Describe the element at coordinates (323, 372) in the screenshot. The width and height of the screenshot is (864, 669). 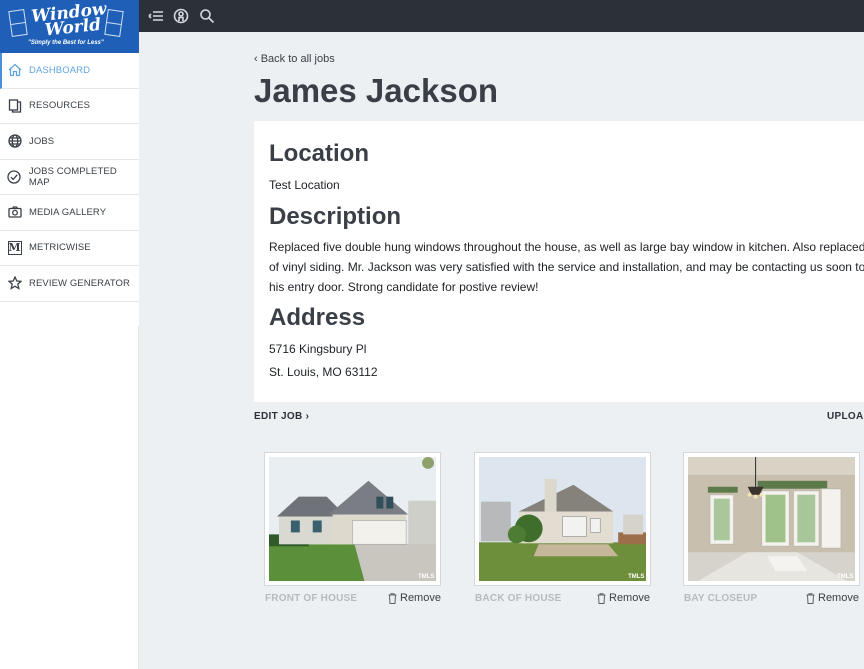
I see `address-line-2: St. Louis, MO 63112` at that location.